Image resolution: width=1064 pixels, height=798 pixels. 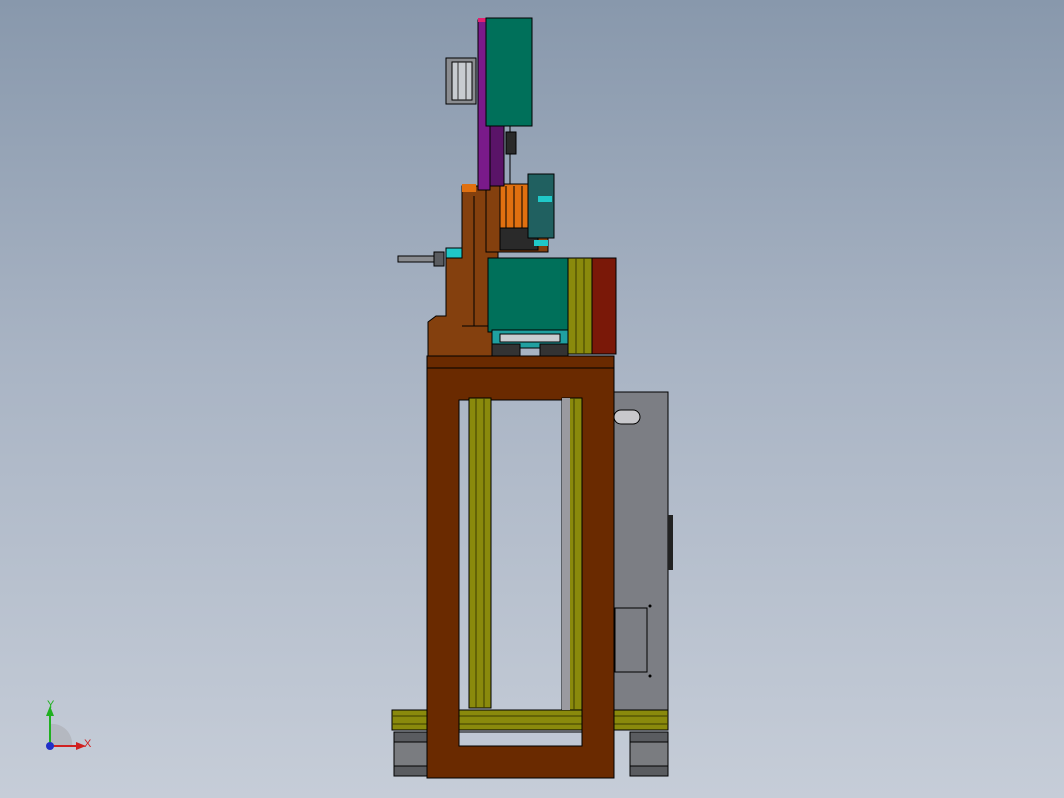 I want to click on frame-uprights, so click(x=525, y=554).